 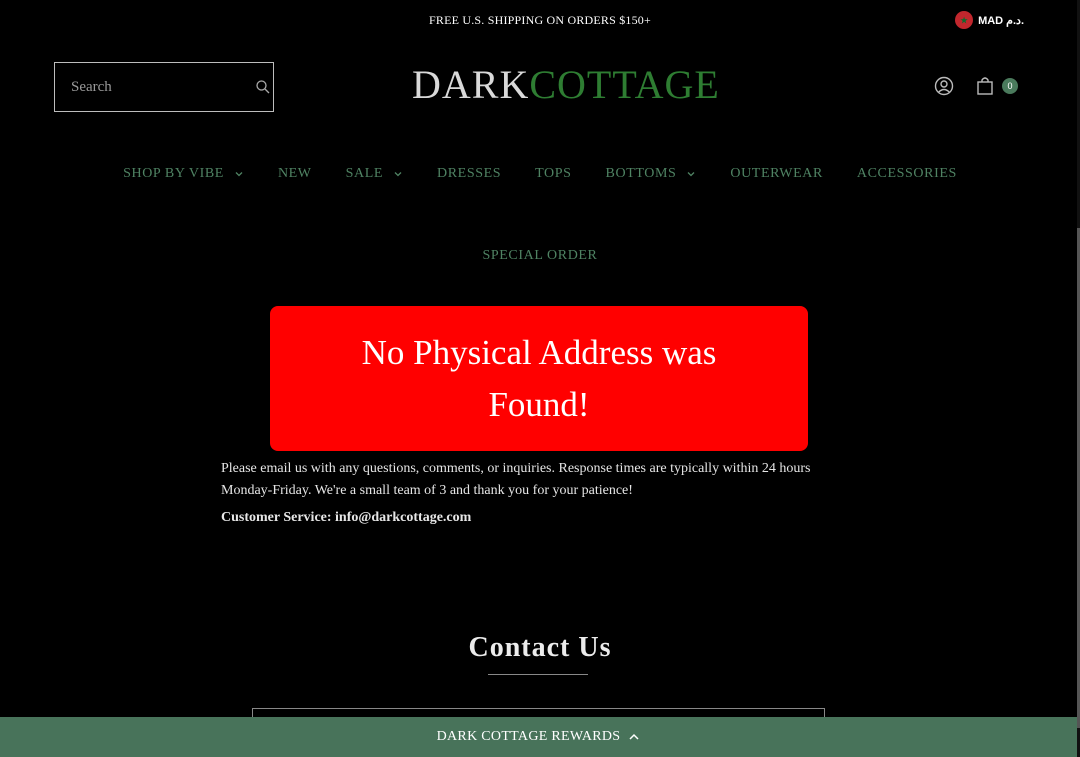 I want to click on customer-service-email: Customer Service: info@darkcottage.com, so click(x=346, y=518).